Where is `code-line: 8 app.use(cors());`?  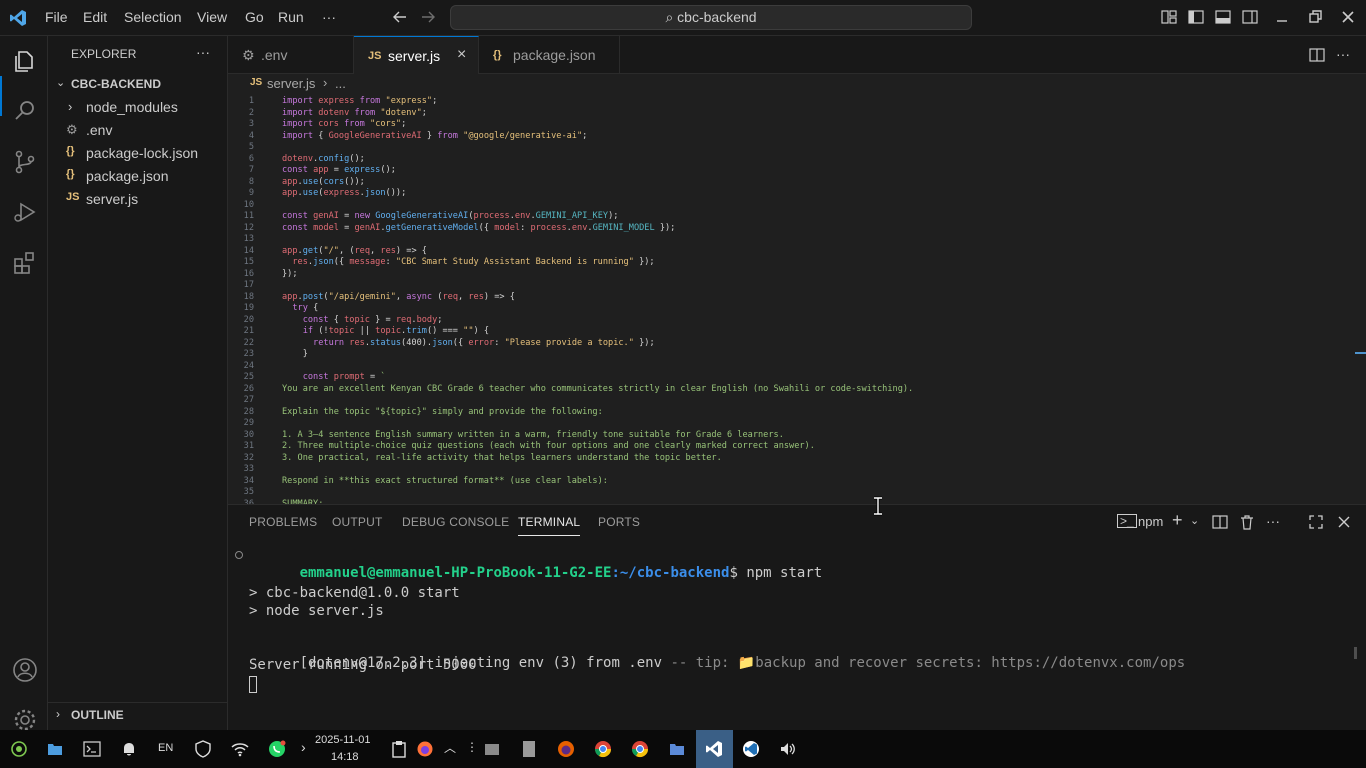 code-line: 8 app.use(cors()); is located at coordinates (778, 183).